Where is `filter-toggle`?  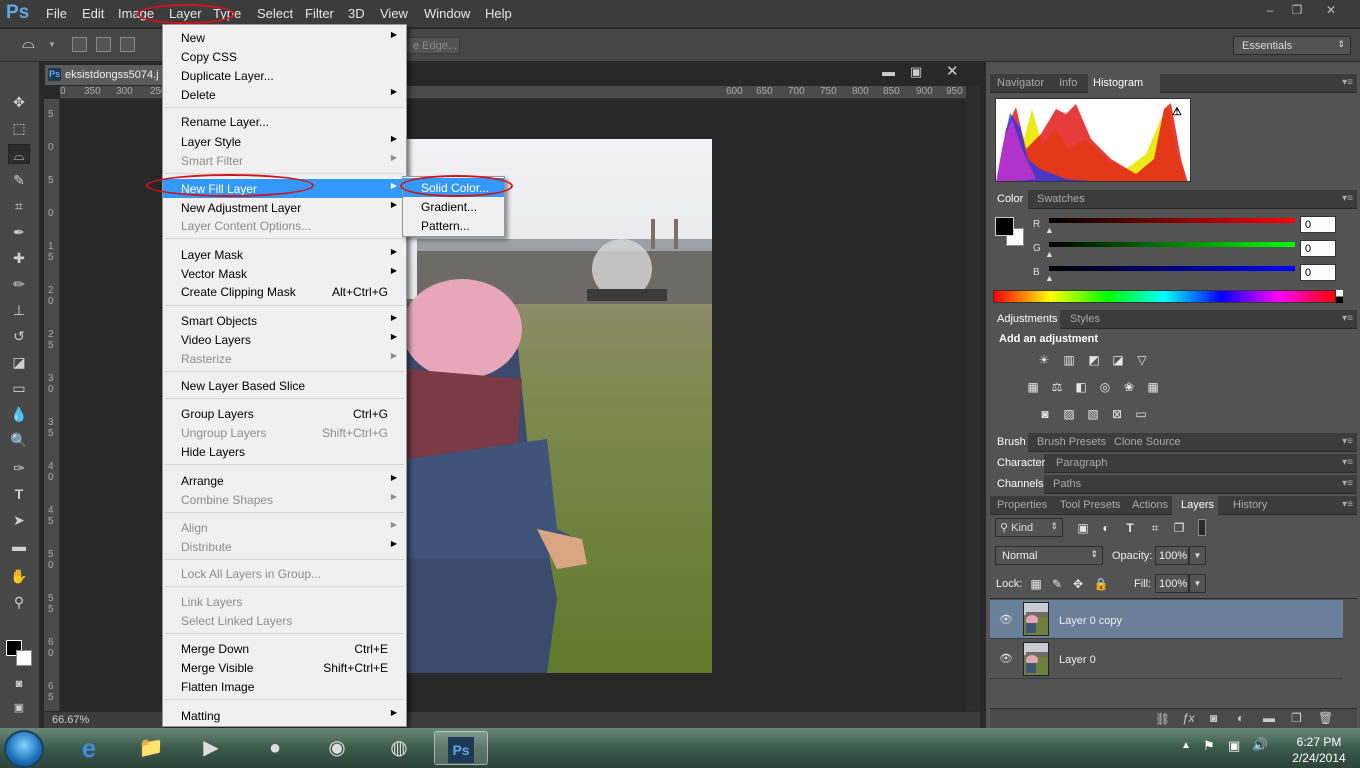
filter-toggle is located at coordinates (1202, 527).